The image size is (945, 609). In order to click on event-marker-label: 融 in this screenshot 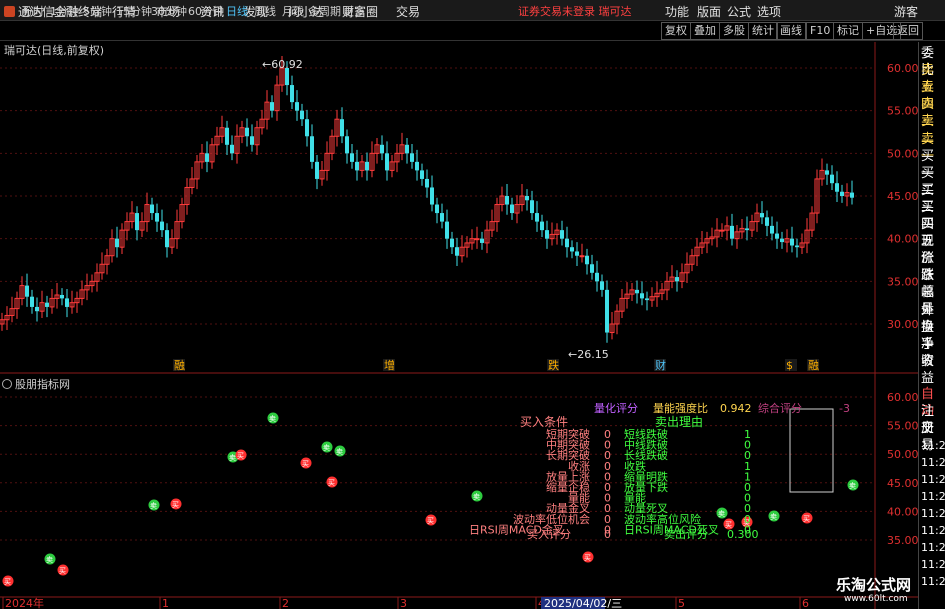, I will do `click(179, 365)`.